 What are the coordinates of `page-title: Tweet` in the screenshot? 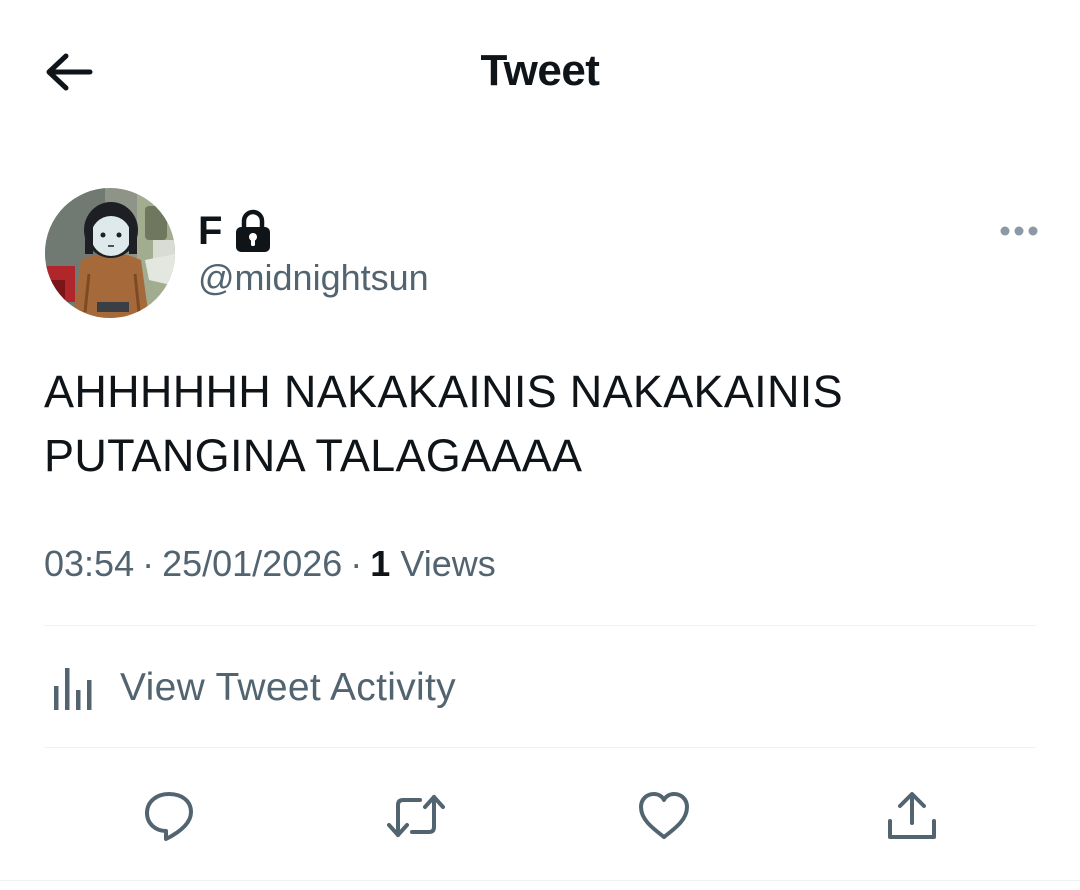 It's located at (540, 70).